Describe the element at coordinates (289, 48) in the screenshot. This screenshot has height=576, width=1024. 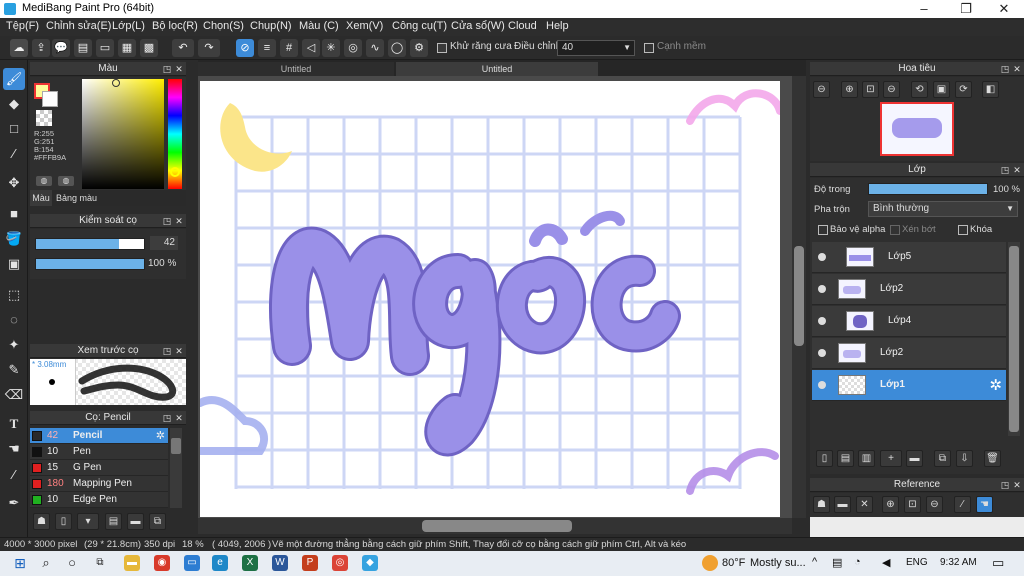
I see `cross-snap-icon: #` at that location.